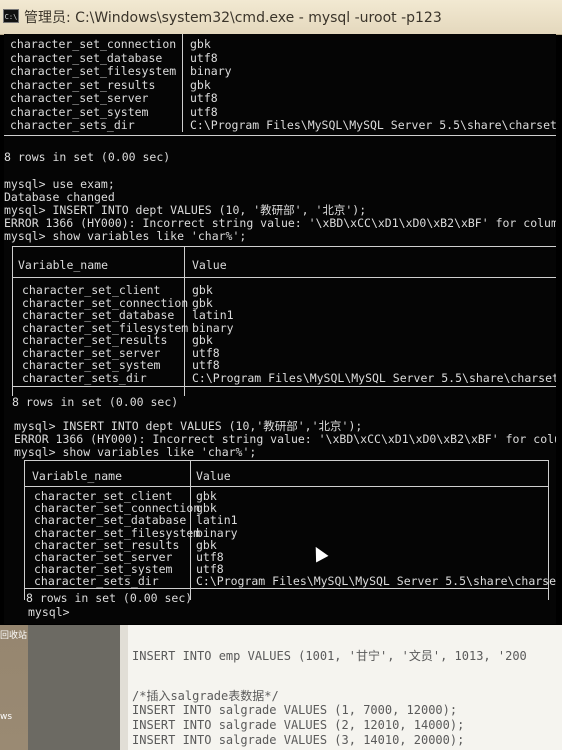 This screenshot has width=562, height=750. What do you see at coordinates (11, 16) in the screenshot?
I see `cmd-app-icon: C:\` at bounding box center [11, 16].